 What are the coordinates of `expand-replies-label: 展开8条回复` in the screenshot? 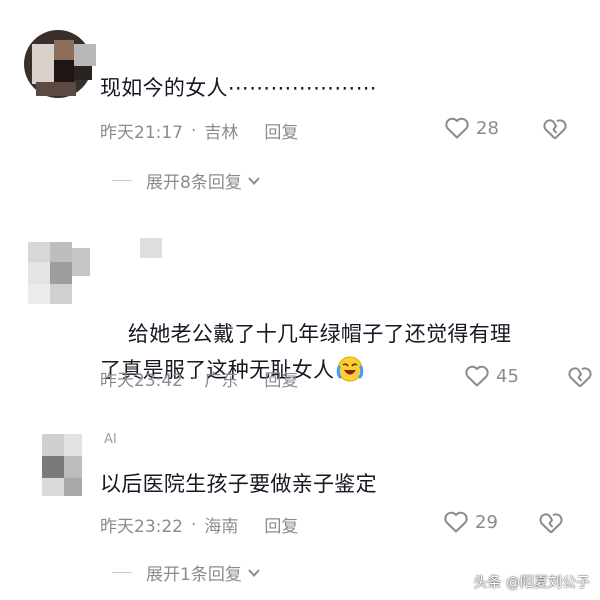 It's located at (194, 183).